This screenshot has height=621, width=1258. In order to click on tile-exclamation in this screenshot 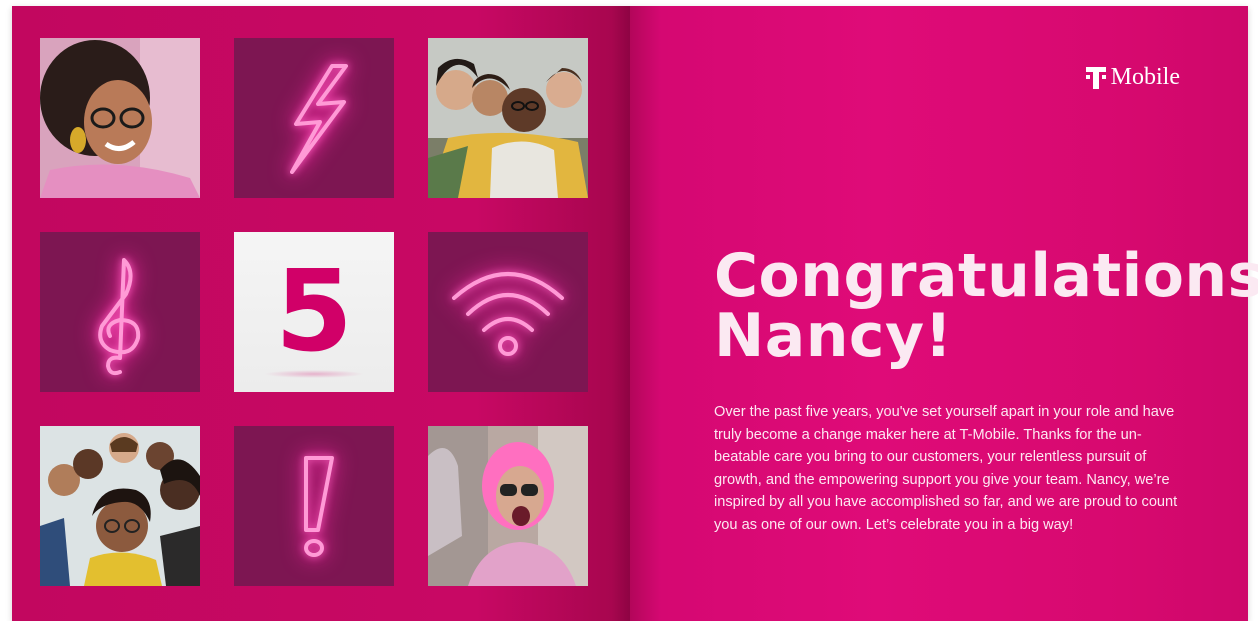, I will do `click(314, 506)`.